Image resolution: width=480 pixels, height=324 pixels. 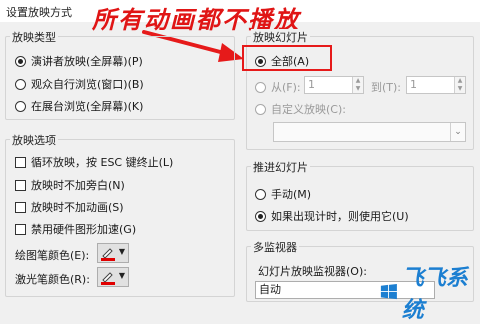 I want to click on manual-label: 手动(M), so click(x=291, y=194).